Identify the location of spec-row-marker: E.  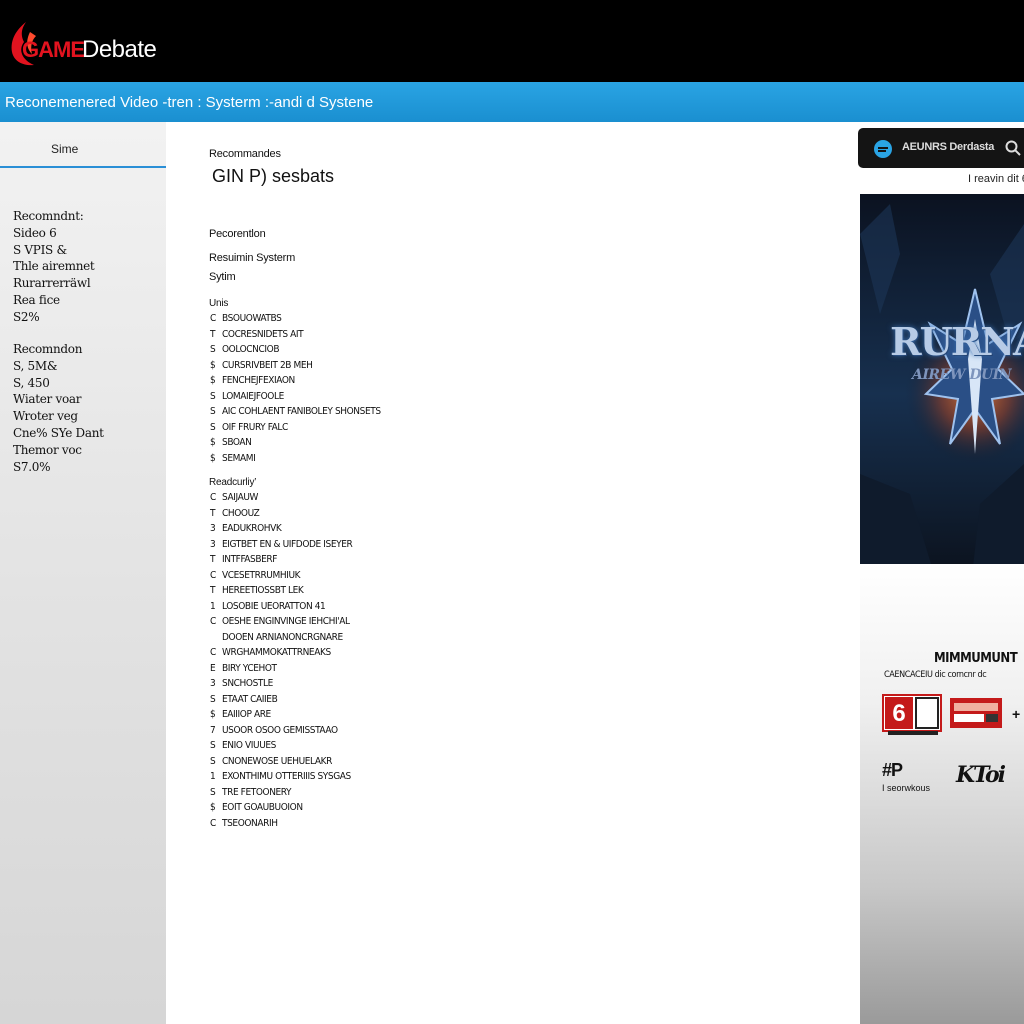
(213, 668).